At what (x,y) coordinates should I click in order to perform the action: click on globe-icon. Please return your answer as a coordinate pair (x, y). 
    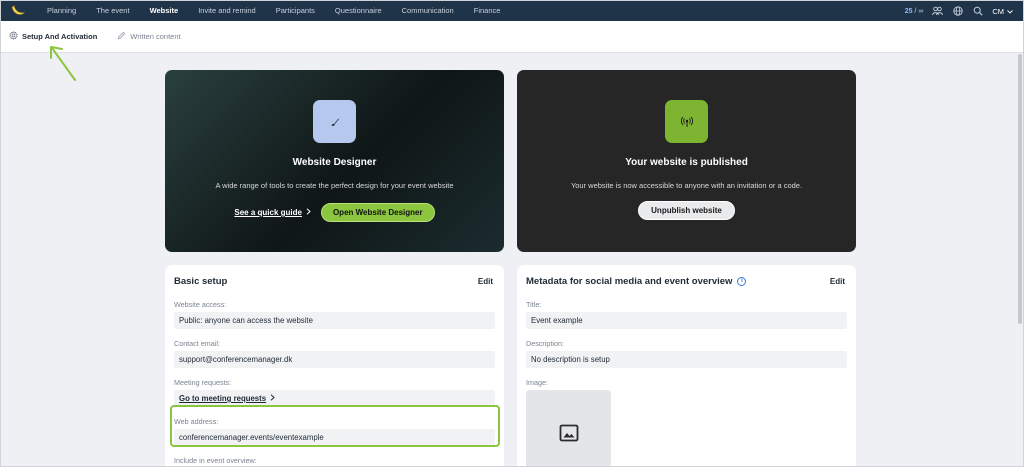
    Looking at the image, I should click on (957, 11).